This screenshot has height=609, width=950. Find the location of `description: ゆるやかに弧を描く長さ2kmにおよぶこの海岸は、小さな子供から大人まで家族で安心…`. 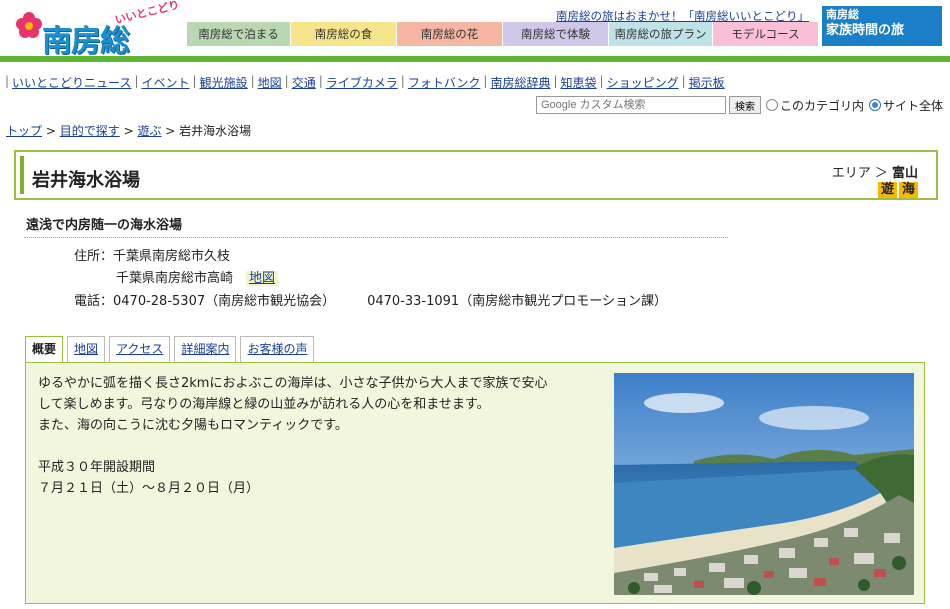

description: ゆるやかに弧を描く長さ2kmにおよぶこの海岸は、小さな子供から大人まで家族で安心… is located at coordinates (323, 436).